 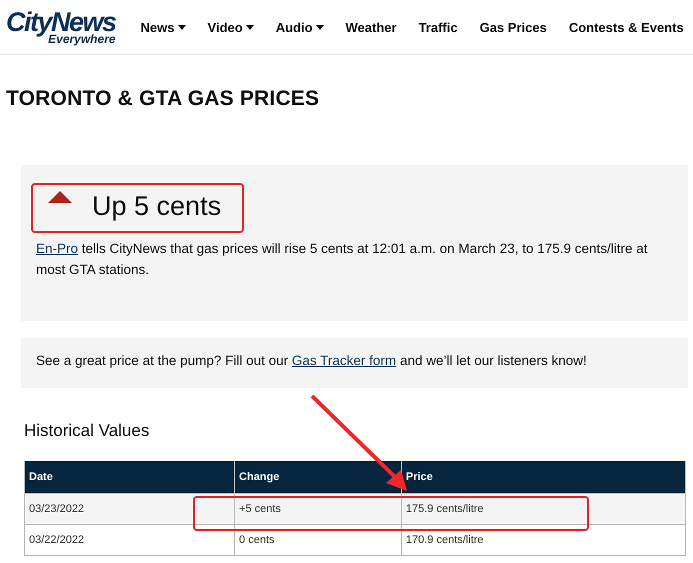 I want to click on column-header: Price, so click(x=543, y=477).